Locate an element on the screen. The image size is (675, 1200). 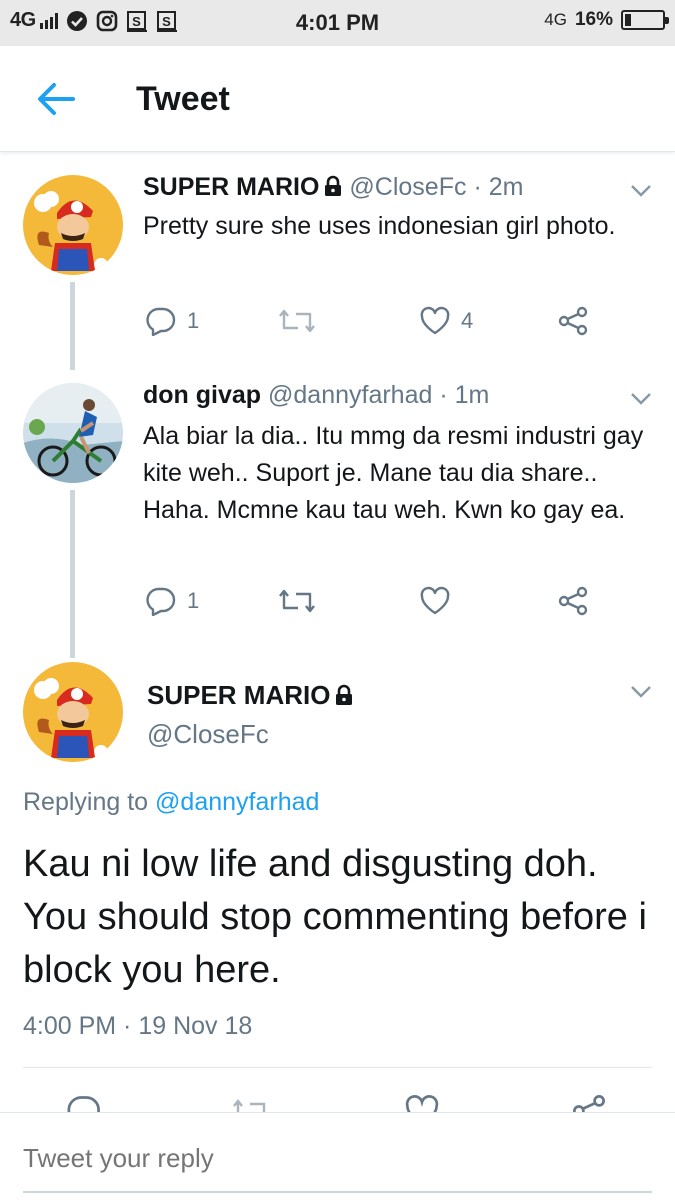
tweet-time: · 2m is located at coordinates (498, 187).